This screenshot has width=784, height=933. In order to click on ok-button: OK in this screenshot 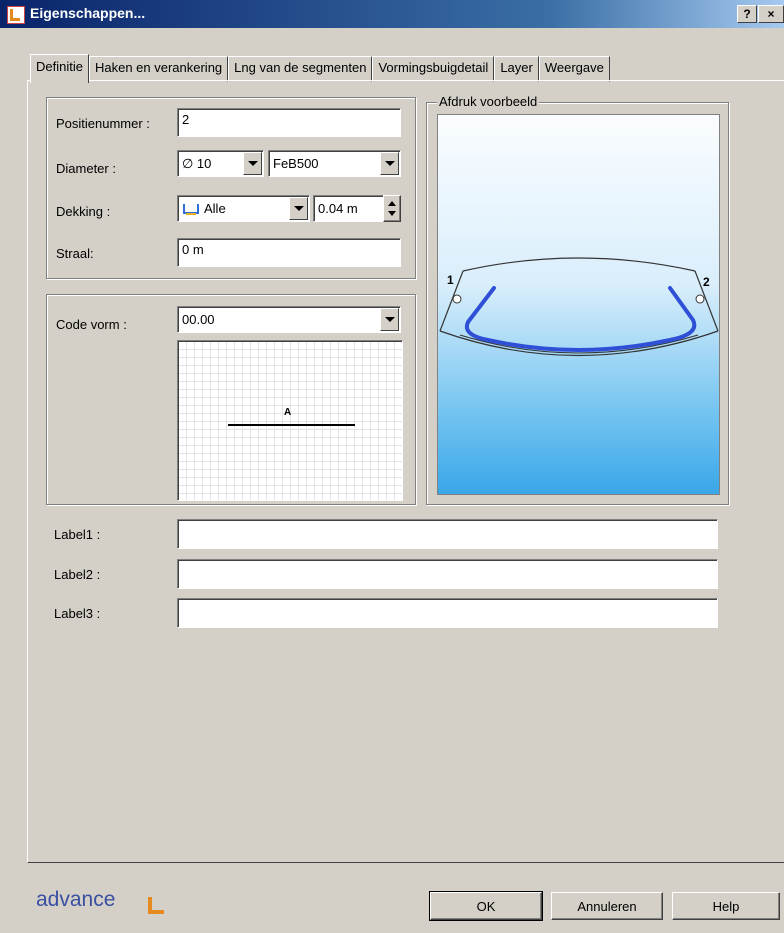, I will do `click(486, 906)`.